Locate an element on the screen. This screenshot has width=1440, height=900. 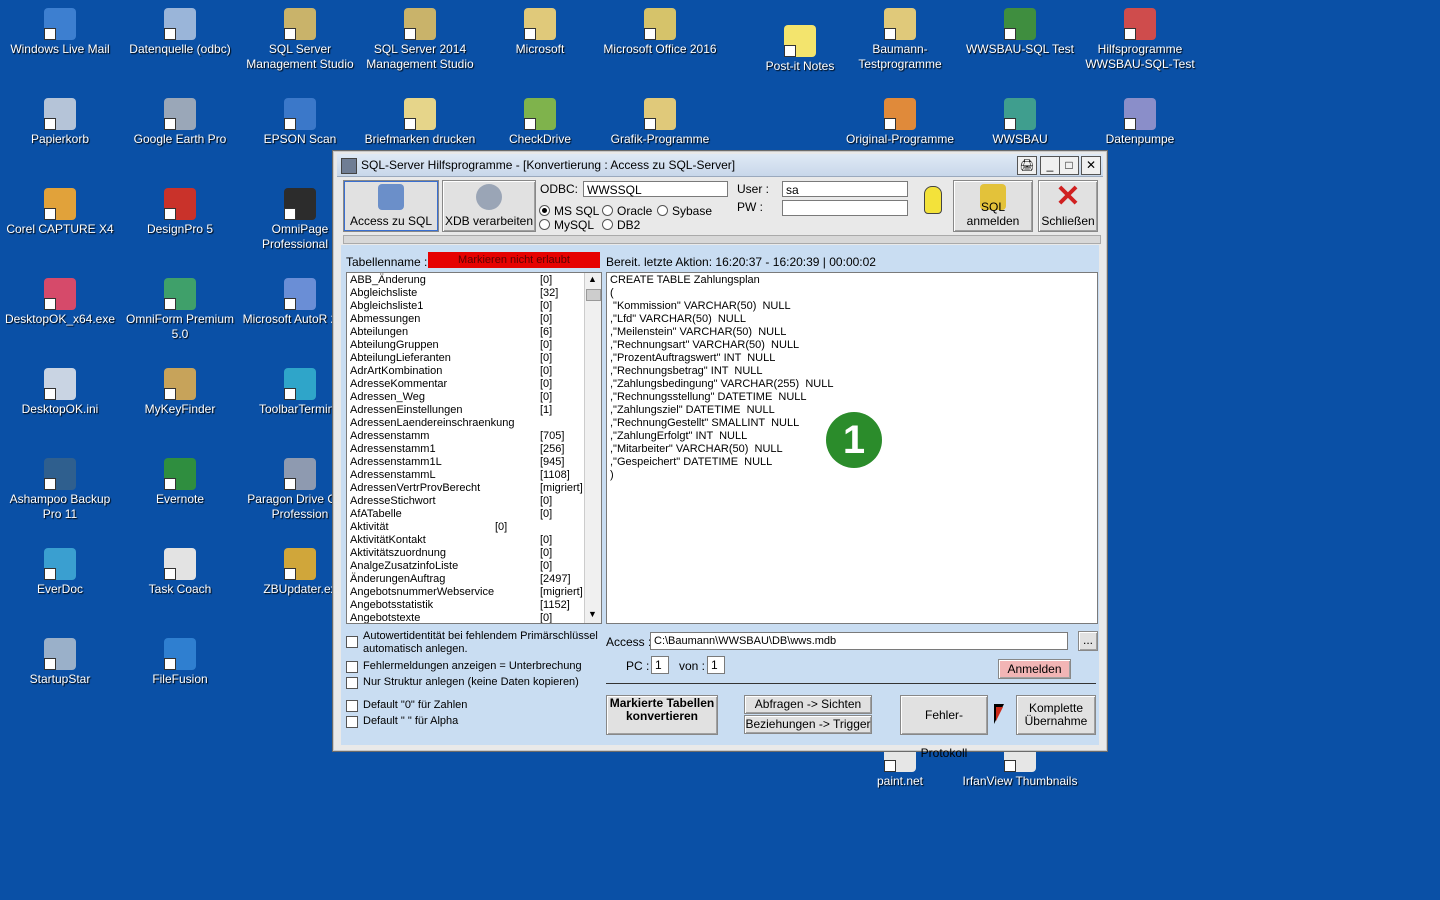
list-item: AktivitätKontakt [0] is located at coordinates (468, 540).